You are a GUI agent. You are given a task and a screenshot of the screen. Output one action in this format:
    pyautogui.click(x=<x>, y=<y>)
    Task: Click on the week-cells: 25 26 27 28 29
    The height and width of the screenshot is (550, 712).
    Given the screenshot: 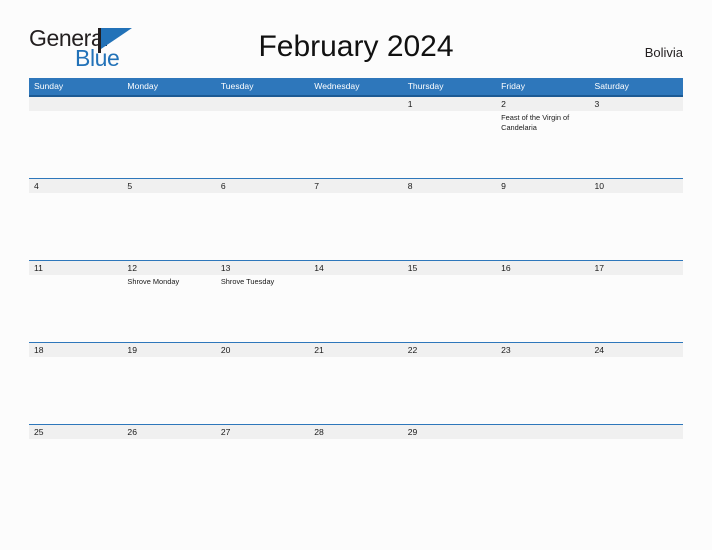 What is the action you would take?
    pyautogui.click(x=356, y=465)
    